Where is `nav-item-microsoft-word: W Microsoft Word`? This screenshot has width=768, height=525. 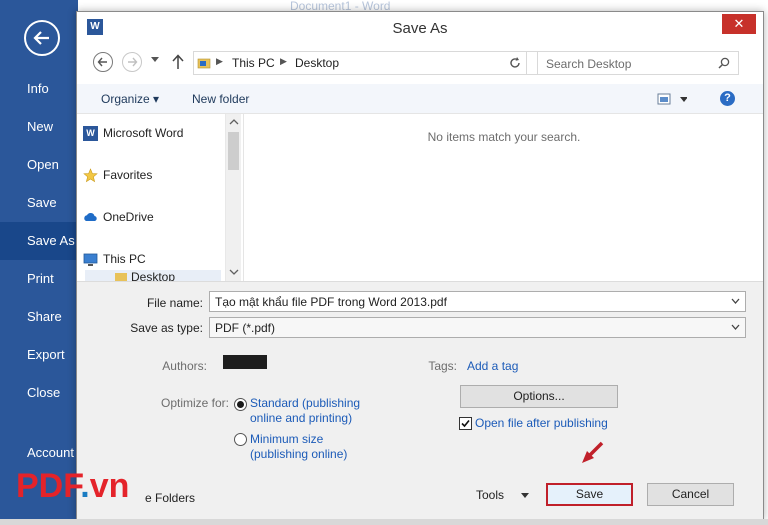 nav-item-microsoft-word: W Microsoft Word is located at coordinates (133, 133).